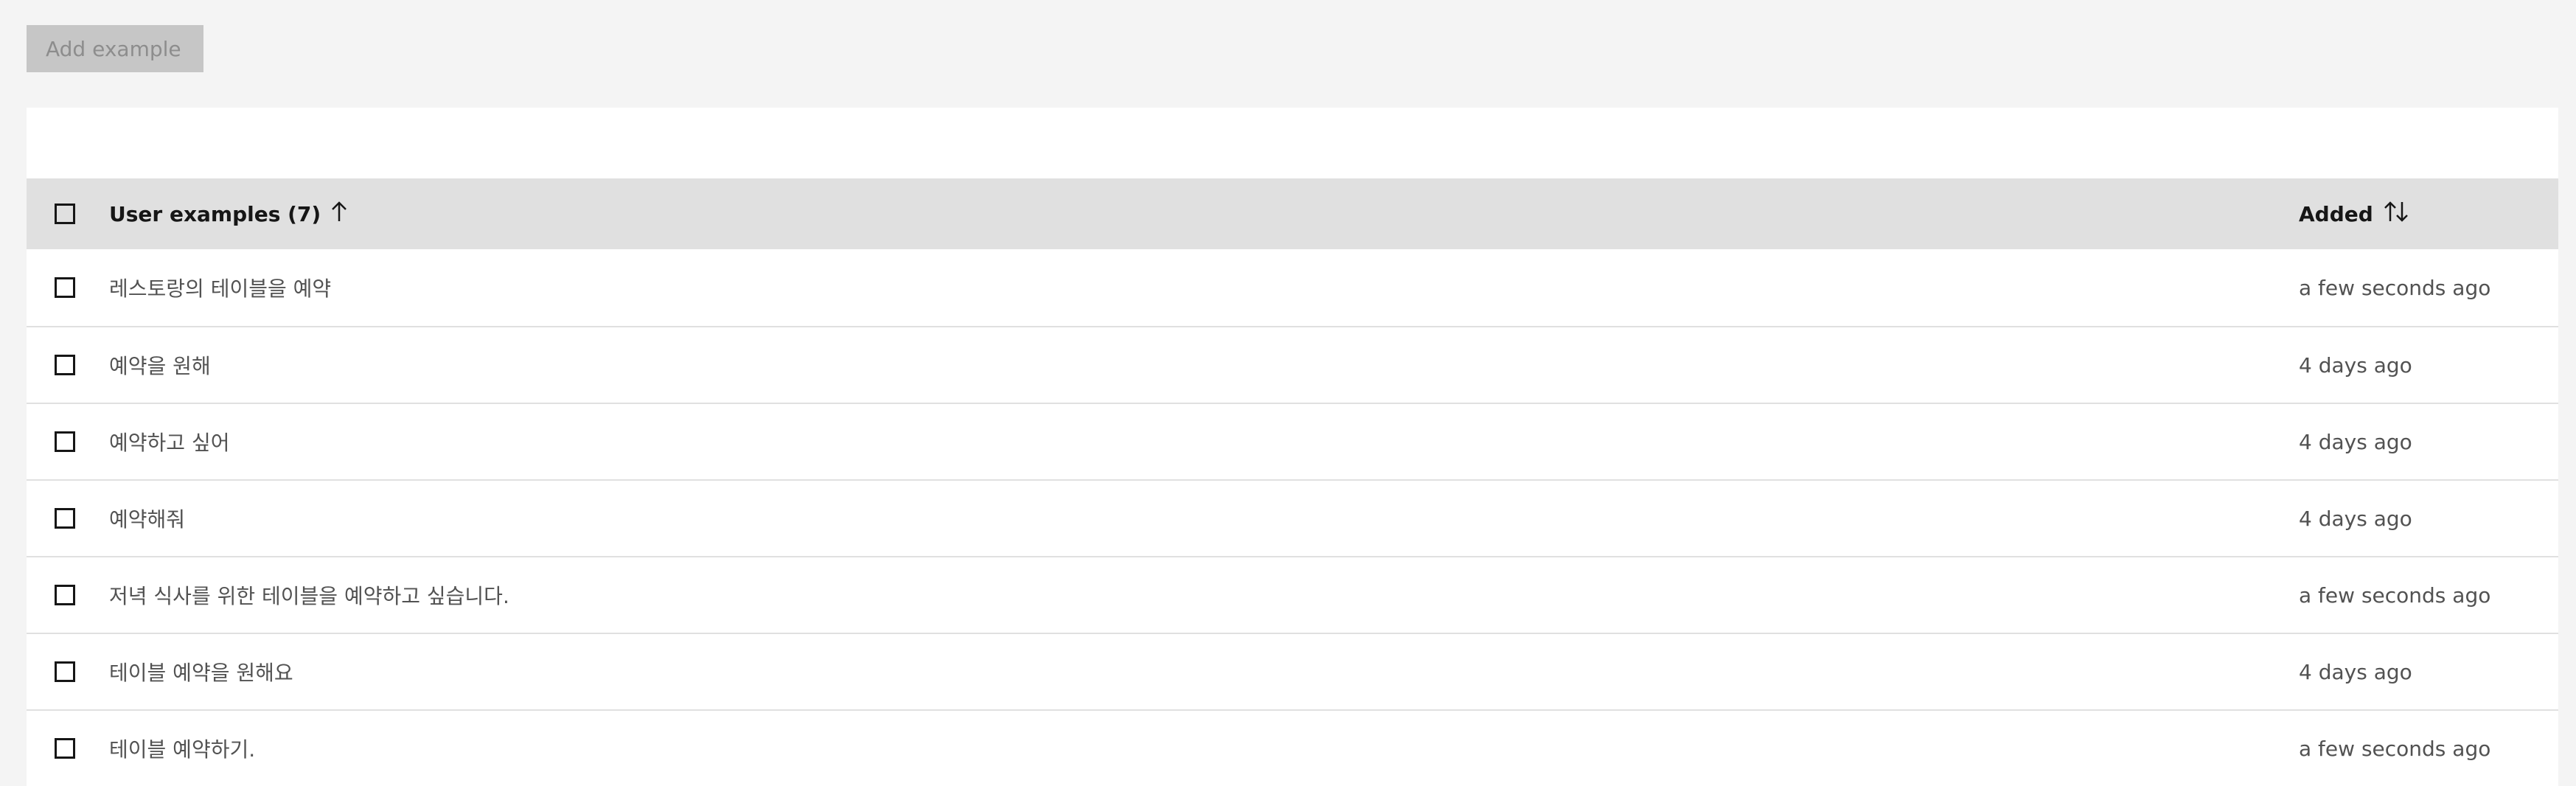 This screenshot has width=2576, height=786. I want to click on table-row: 테이블 예약하기. a few seconds ago, so click(1292, 747).